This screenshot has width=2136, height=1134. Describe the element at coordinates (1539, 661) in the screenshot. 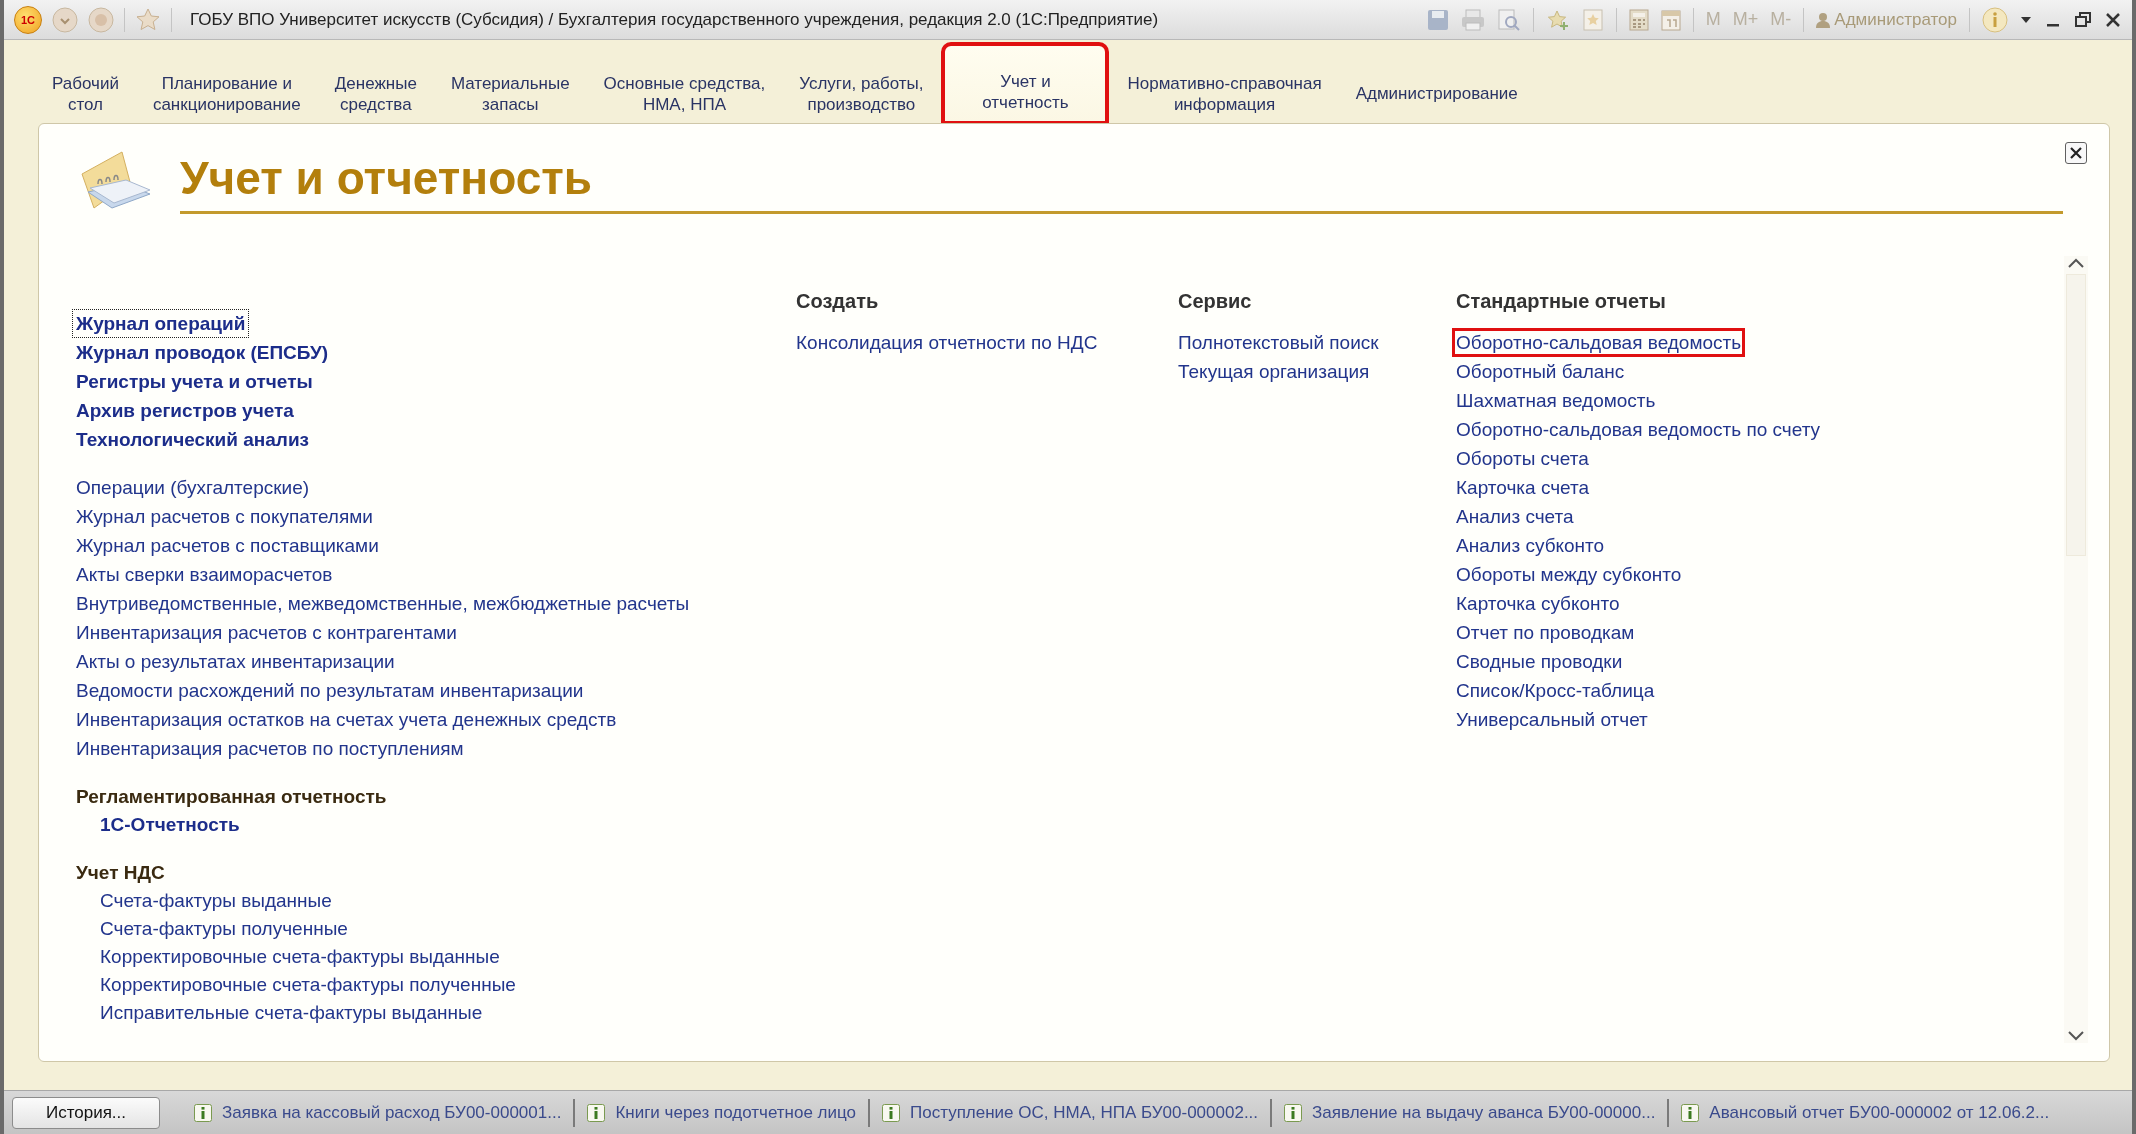

I see `menu-link: Сводные проводки` at that location.